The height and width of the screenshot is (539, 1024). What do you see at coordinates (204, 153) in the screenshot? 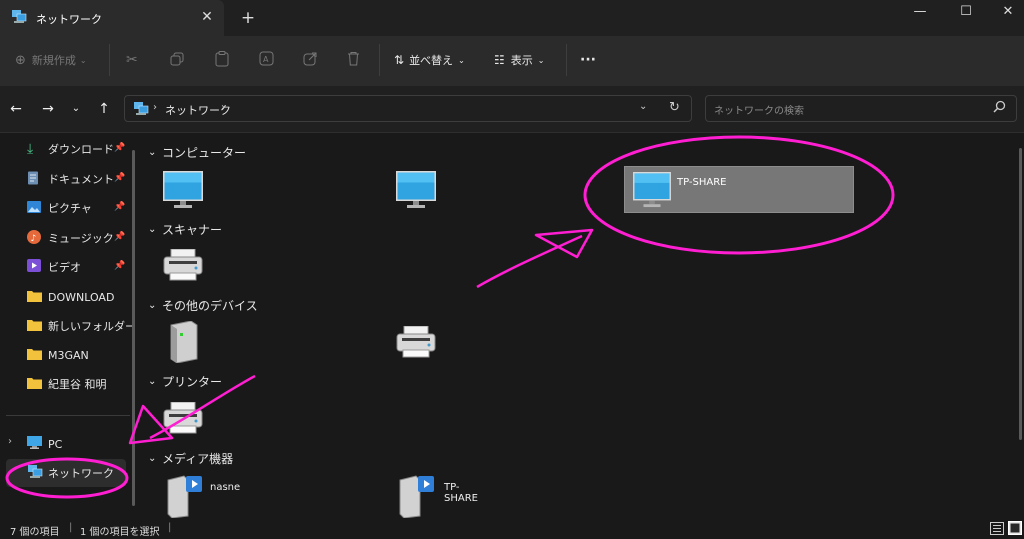
I see `group-title: コンピューター` at bounding box center [204, 153].